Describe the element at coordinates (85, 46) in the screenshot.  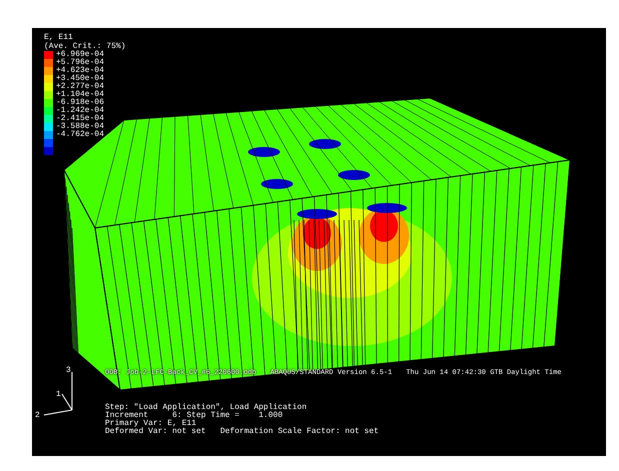
I see `legend-subtitle: (Ave. Crit.: 75%)` at that location.